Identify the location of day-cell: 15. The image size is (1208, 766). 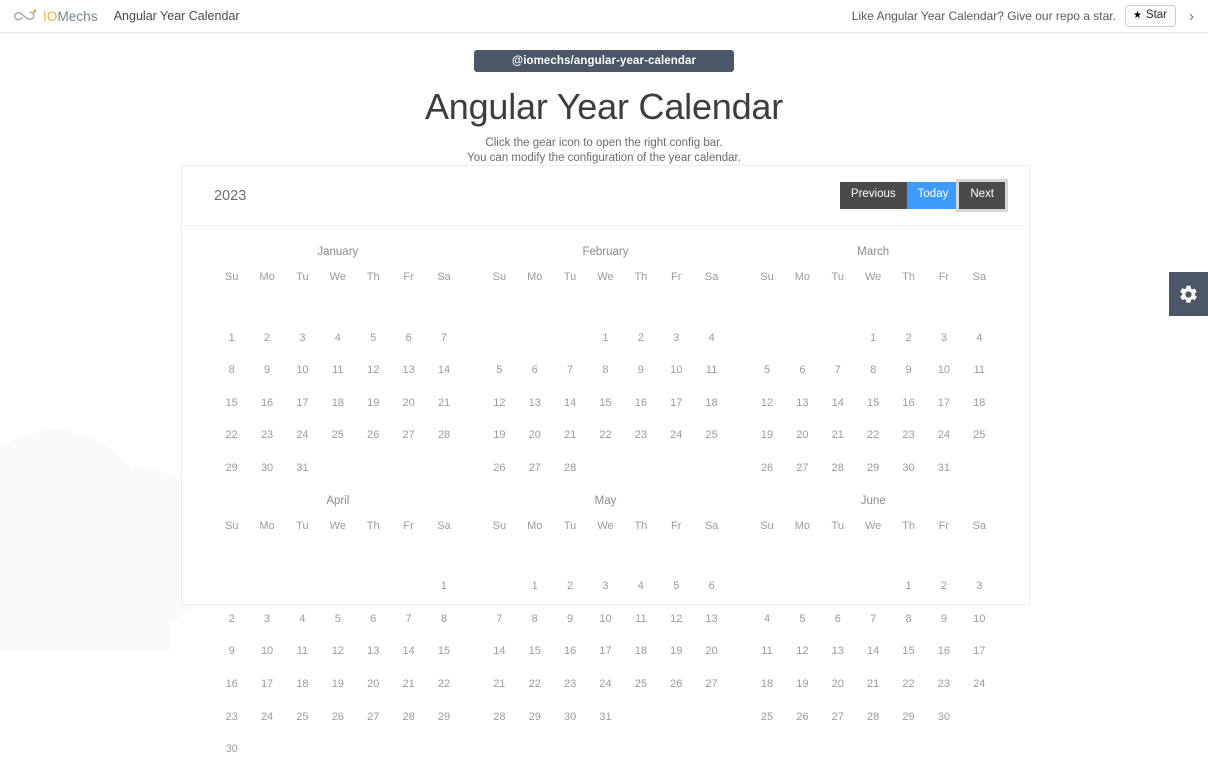
(605, 403).